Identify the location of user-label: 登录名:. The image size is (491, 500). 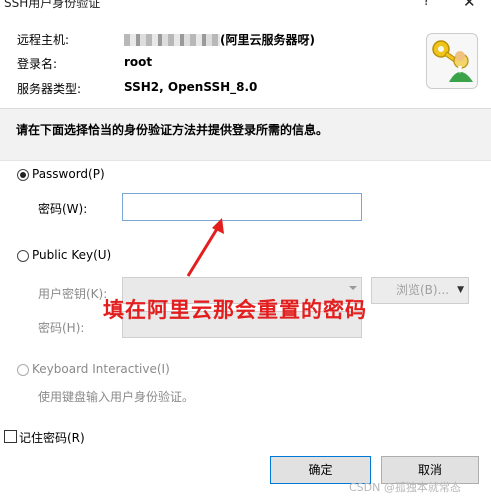
(37, 64).